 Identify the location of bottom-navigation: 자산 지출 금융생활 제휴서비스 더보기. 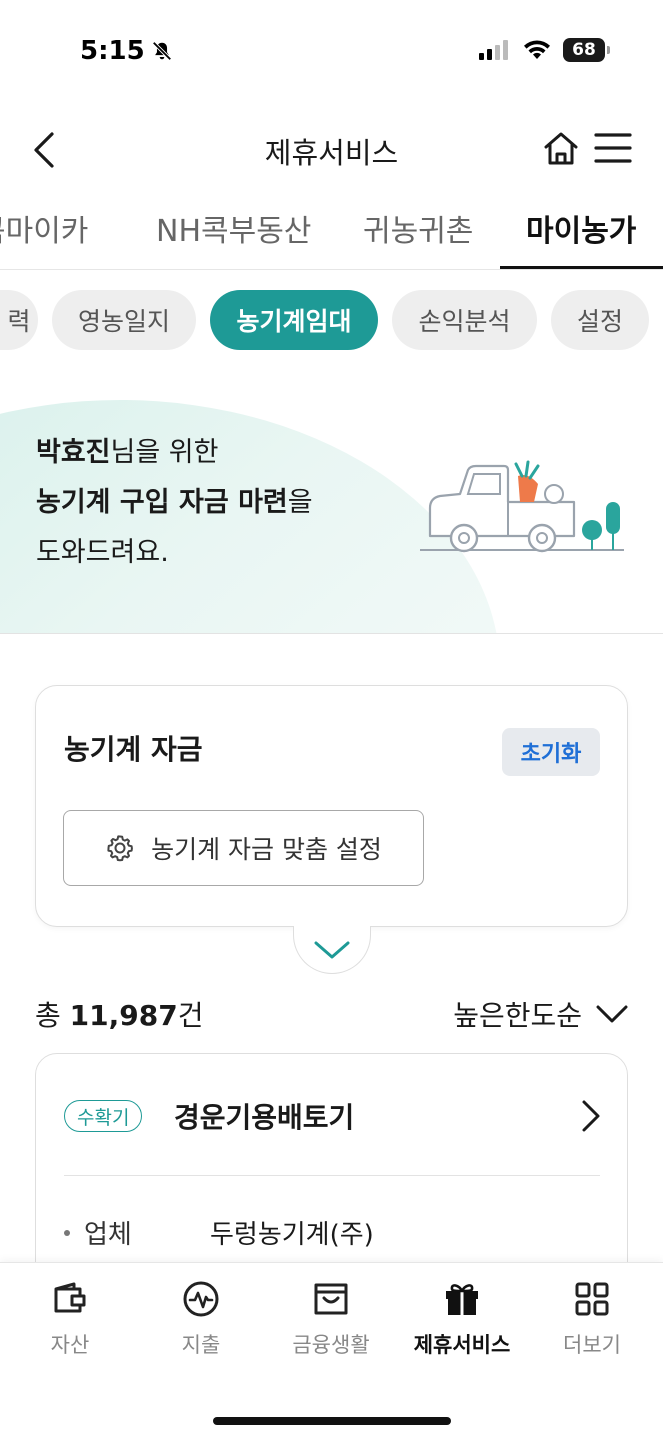
(331, 1351).